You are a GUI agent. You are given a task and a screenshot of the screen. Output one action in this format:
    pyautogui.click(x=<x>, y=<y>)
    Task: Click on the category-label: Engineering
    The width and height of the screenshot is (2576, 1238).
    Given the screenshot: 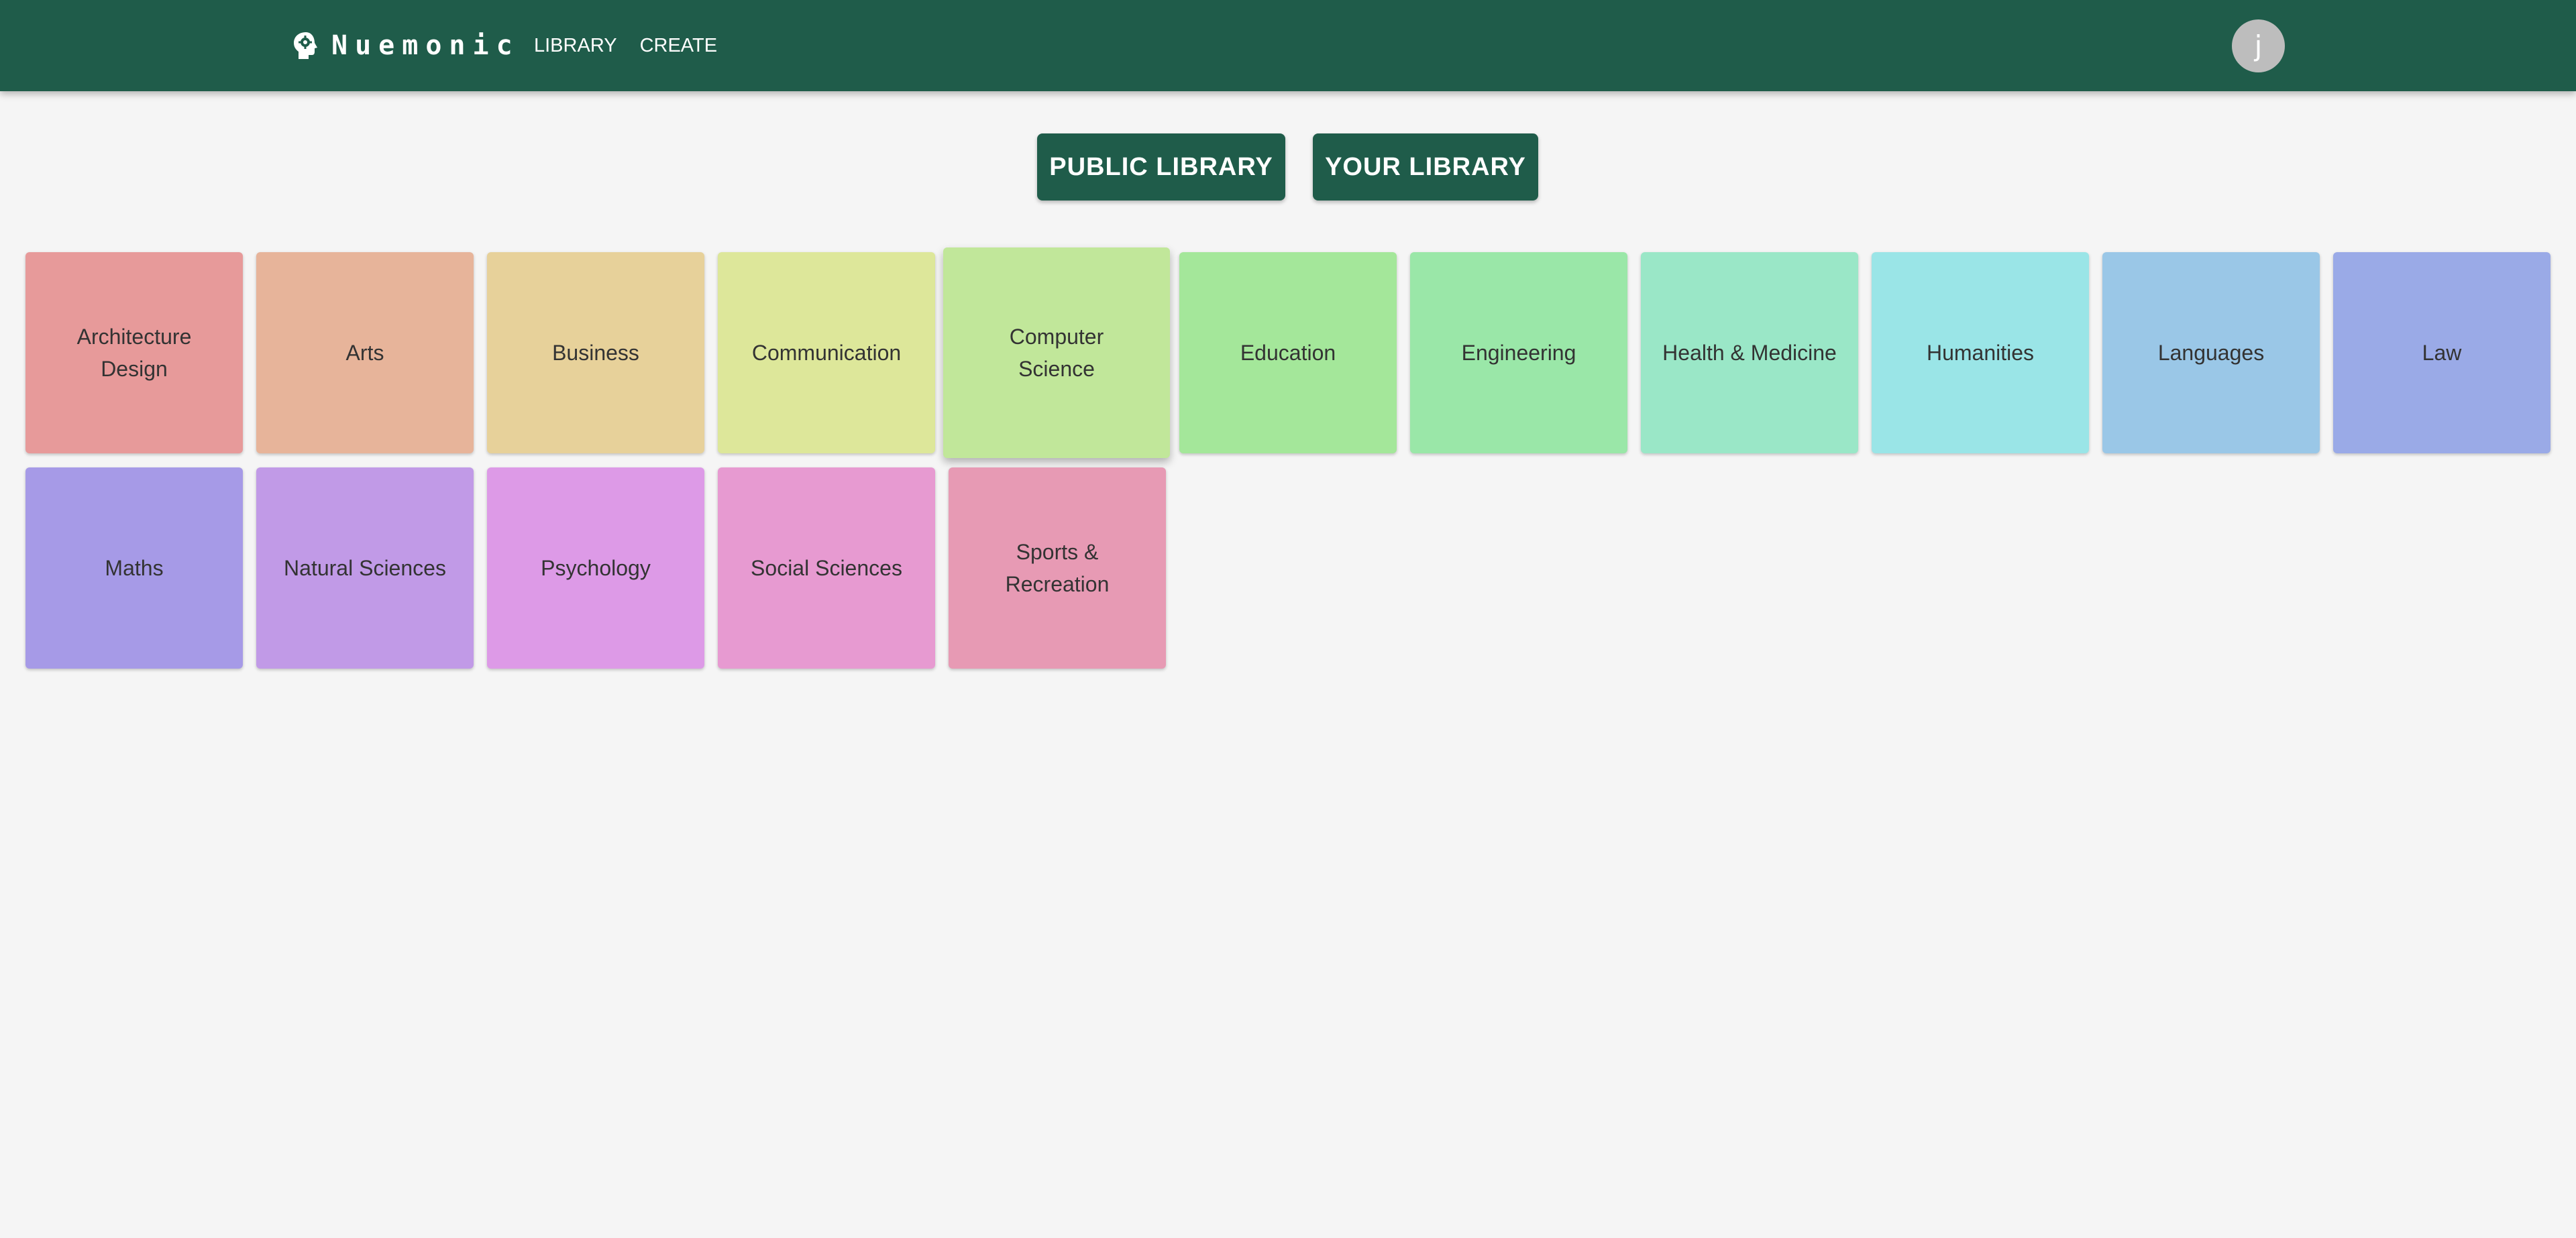 What is the action you would take?
    pyautogui.click(x=1518, y=353)
    